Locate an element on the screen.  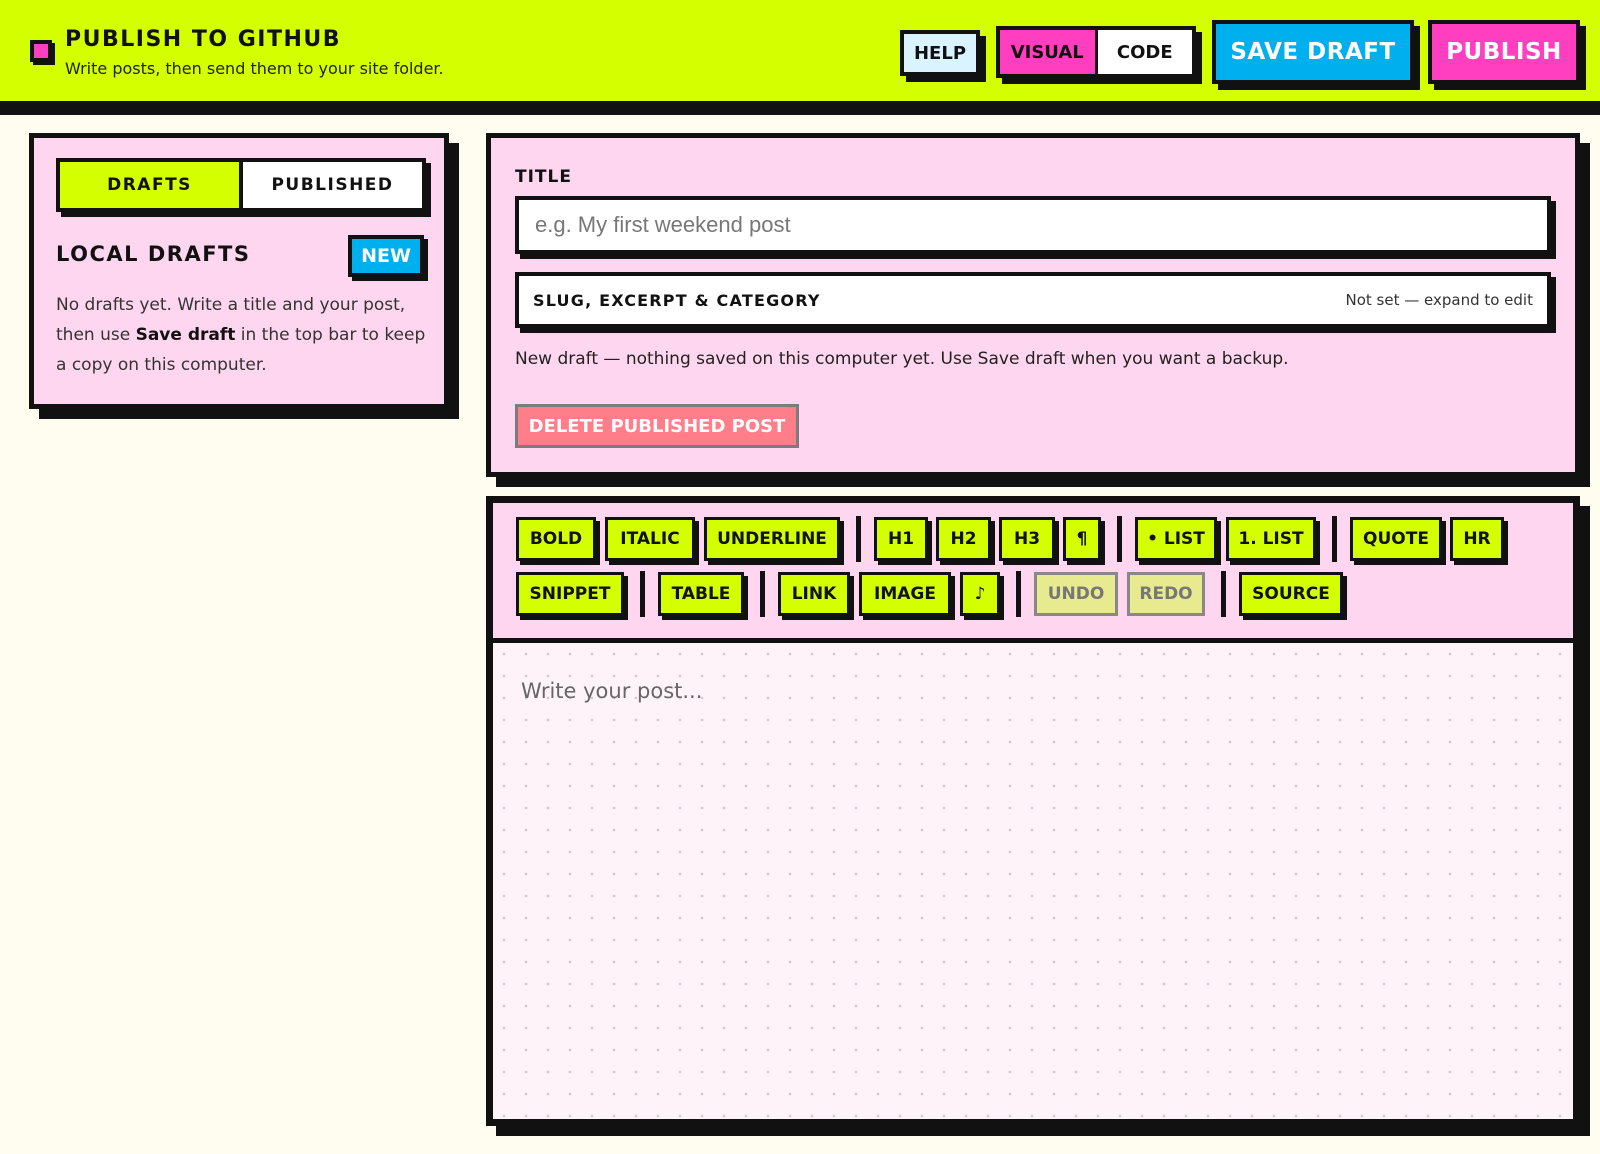
horizontal-rule-button: HR is located at coordinates (1477, 539).